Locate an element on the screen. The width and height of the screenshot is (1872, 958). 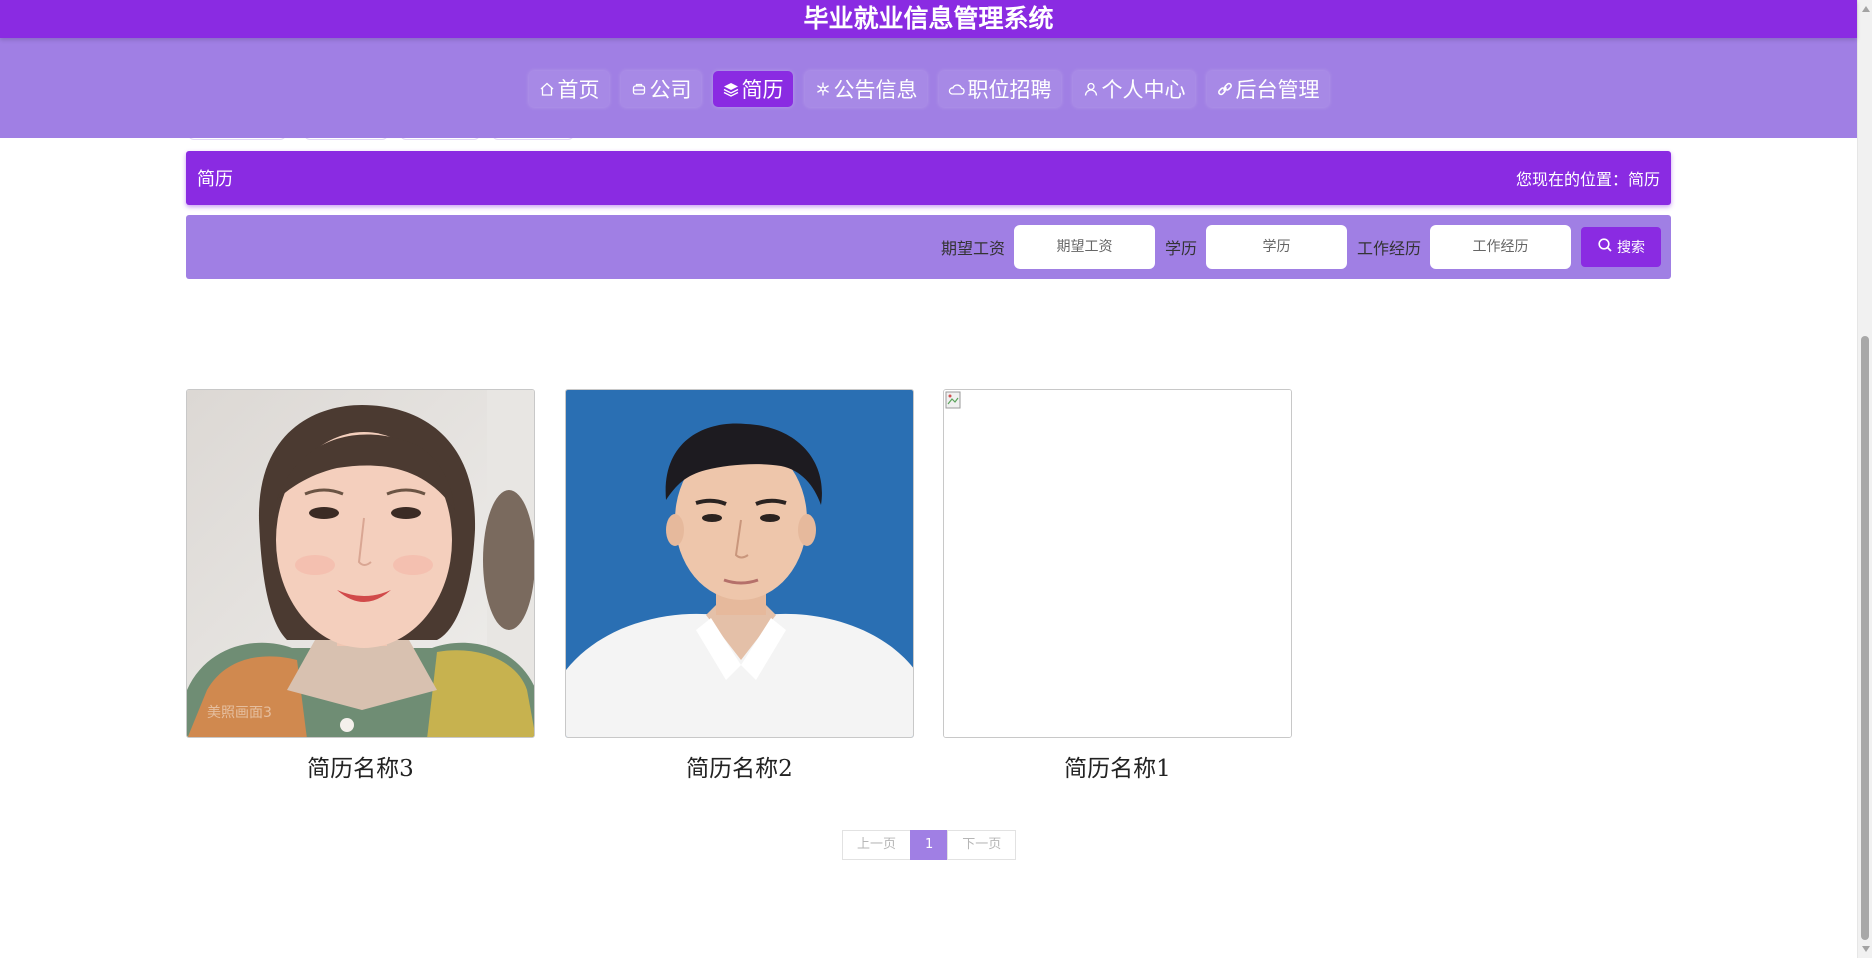
section-title-bar: 简历 您现在的位置：简历 is located at coordinates (928, 178).